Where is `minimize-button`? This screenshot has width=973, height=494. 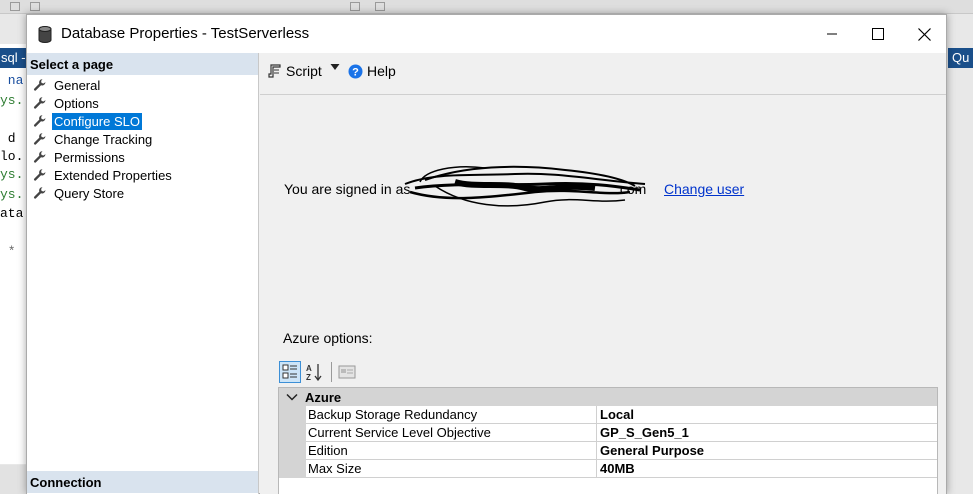
minimize-button is located at coordinates (832, 34).